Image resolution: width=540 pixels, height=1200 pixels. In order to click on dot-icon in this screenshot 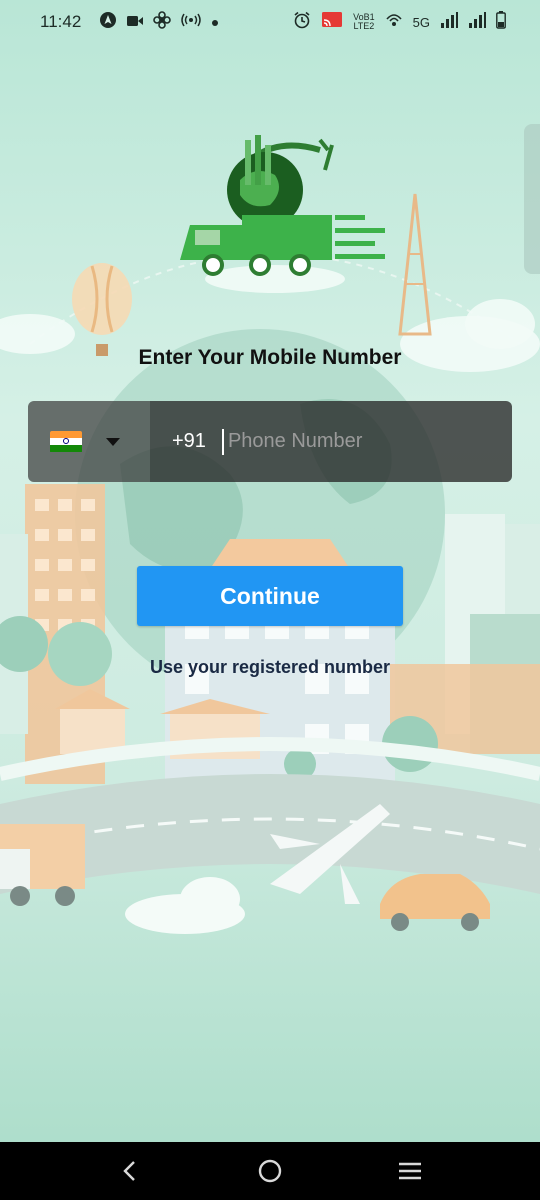, I will do `click(215, 22)`.